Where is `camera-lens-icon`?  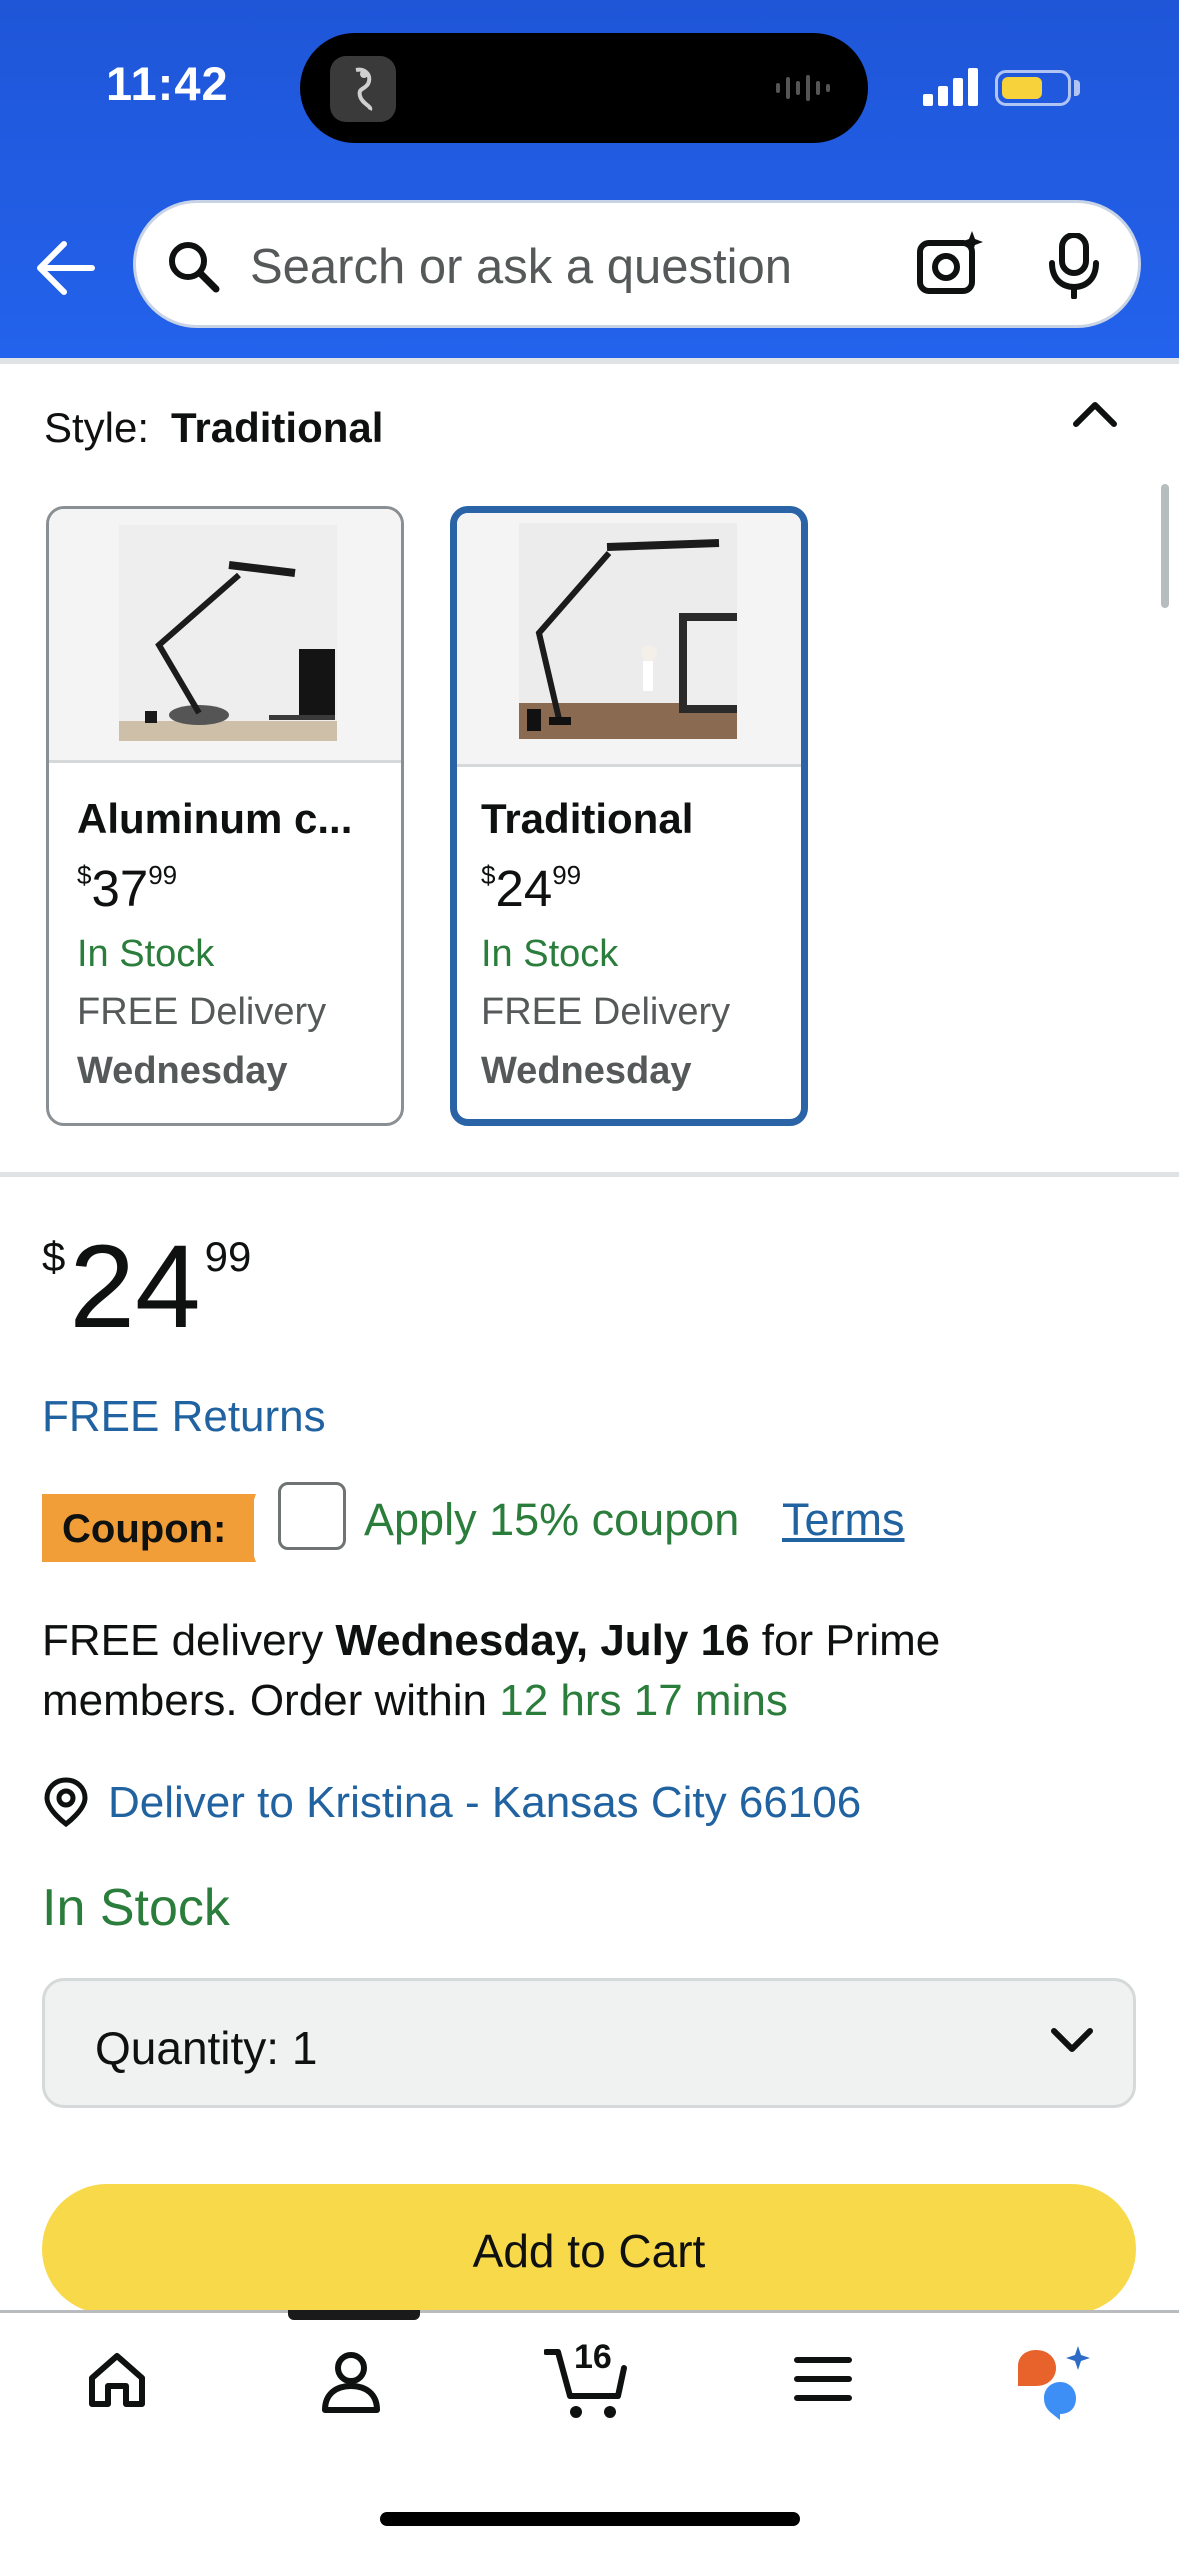
camera-lens-icon is located at coordinates (949, 264).